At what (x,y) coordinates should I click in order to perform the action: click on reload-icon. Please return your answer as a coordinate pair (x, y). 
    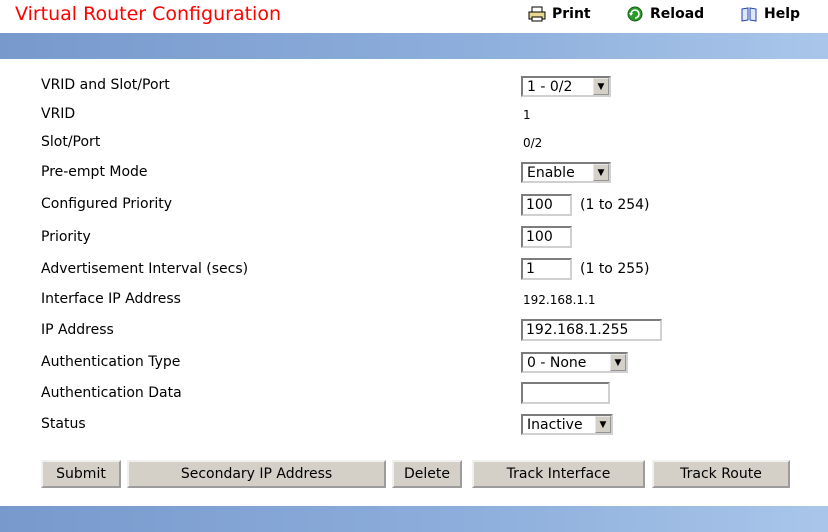
    Looking at the image, I should click on (635, 14).